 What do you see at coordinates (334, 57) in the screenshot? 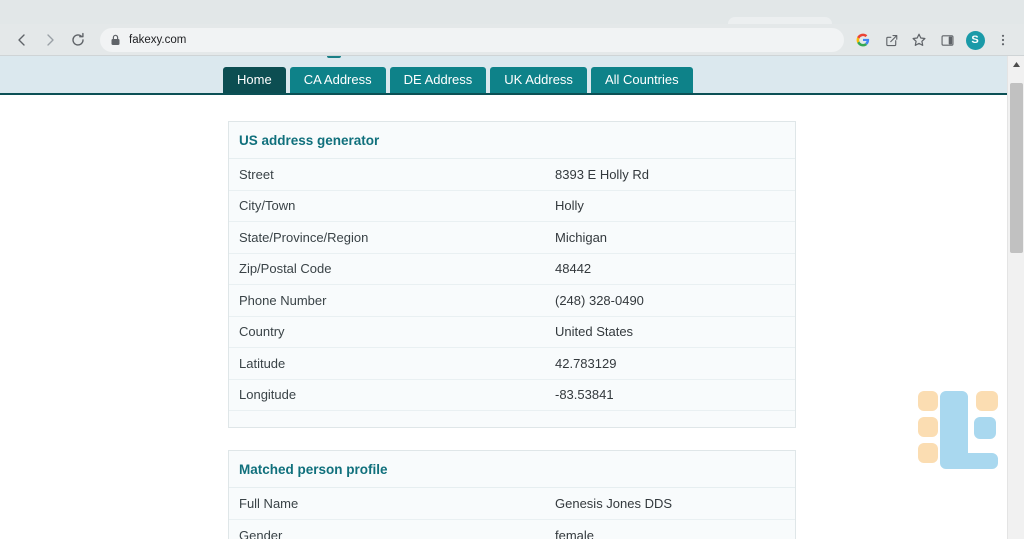
I see `site-logo-partial` at bounding box center [334, 57].